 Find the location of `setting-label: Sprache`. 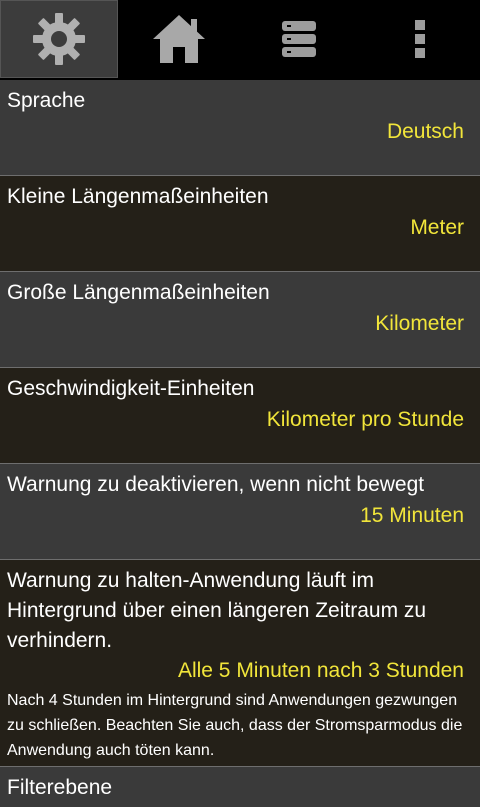

setting-label: Sprache is located at coordinates (46, 100).